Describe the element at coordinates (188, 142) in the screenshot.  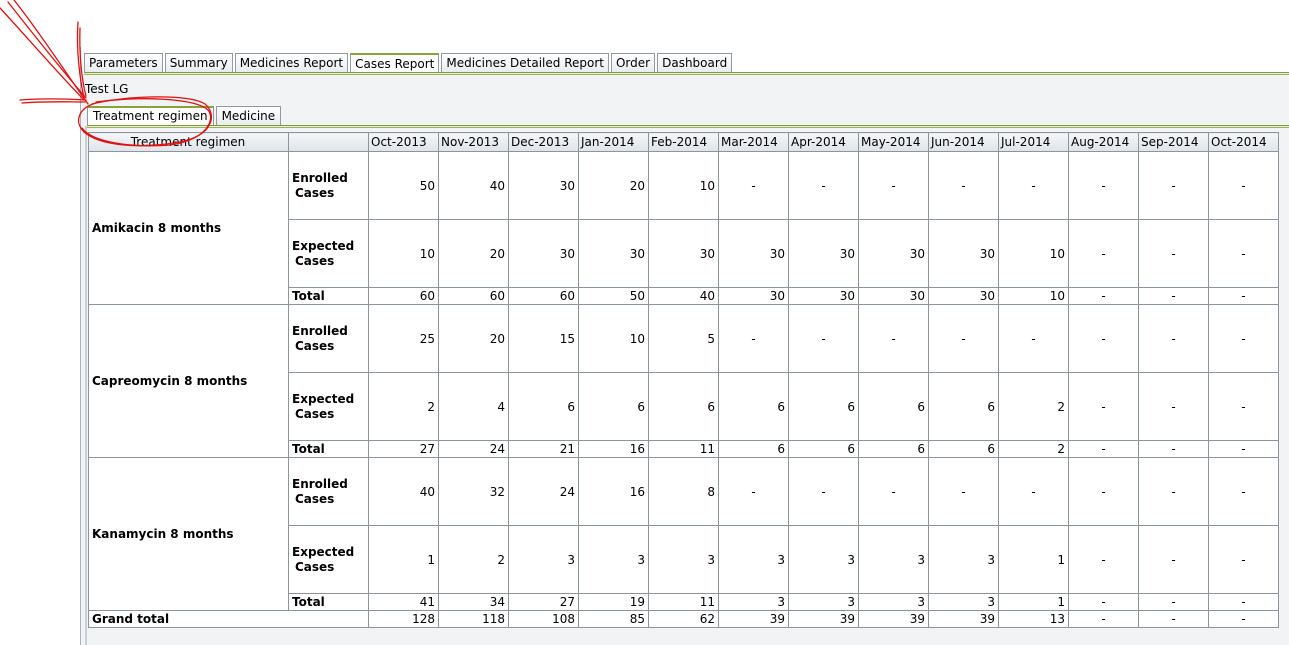
I see `header-treatment-regimen: Treatment regimen` at that location.